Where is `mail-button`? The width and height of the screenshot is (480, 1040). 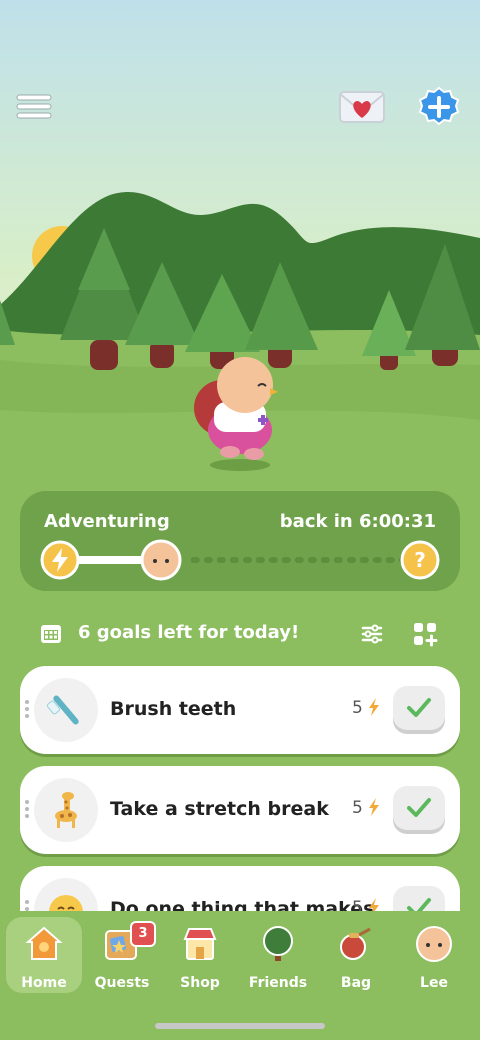
mail-button is located at coordinates (362, 107).